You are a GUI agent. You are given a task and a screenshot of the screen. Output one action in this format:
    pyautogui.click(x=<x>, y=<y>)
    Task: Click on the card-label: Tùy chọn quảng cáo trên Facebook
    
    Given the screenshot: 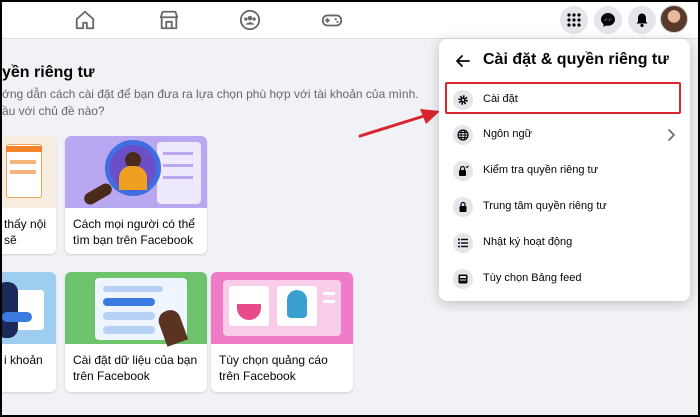 What is the action you would take?
    pyautogui.click(x=283, y=368)
    